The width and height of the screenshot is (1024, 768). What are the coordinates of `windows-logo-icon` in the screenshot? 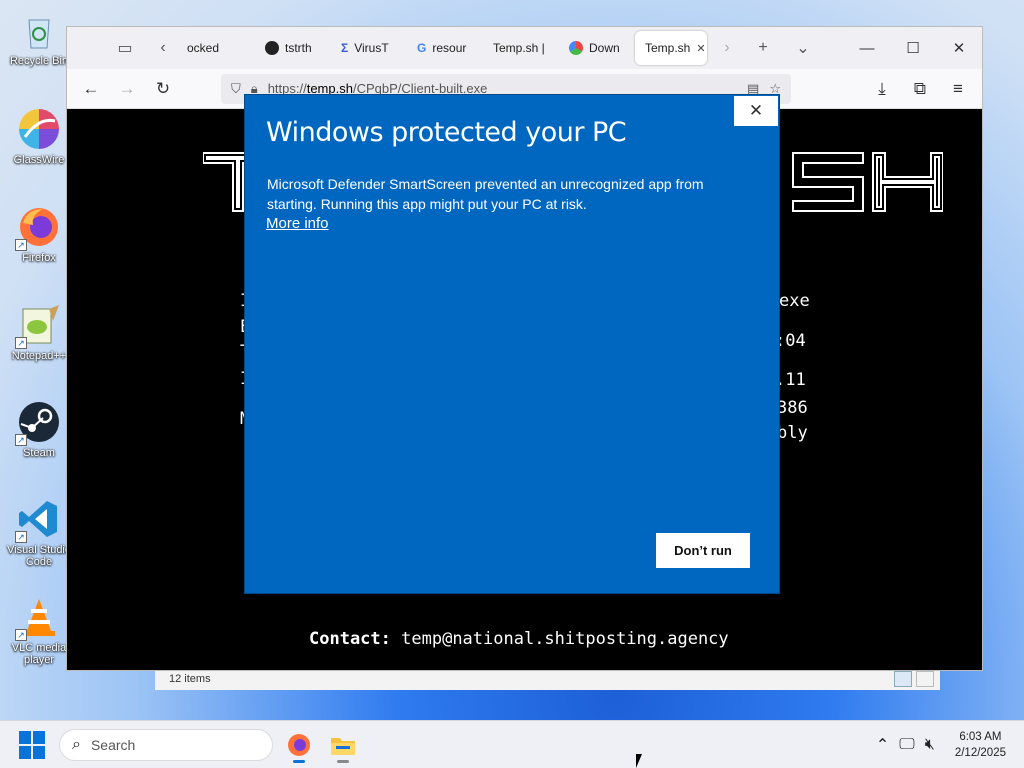 It's located at (25, 737).